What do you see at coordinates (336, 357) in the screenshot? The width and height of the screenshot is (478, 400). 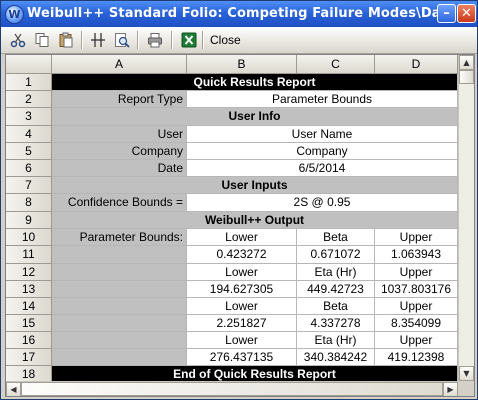 I see `cell-c17: 340.384242` at bounding box center [336, 357].